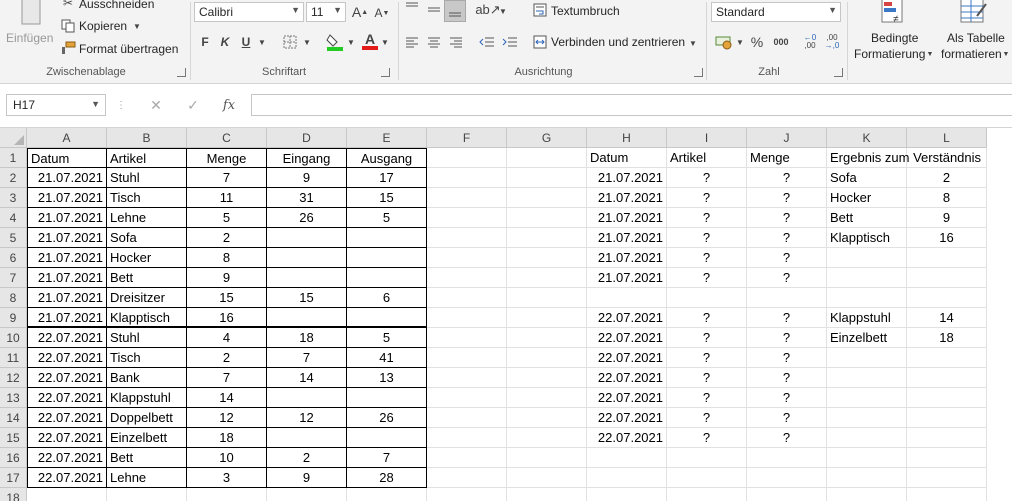 The image size is (1012, 501). What do you see at coordinates (67, 298) in the screenshot?
I see `cell-a8: 21.07.2021` at bounding box center [67, 298].